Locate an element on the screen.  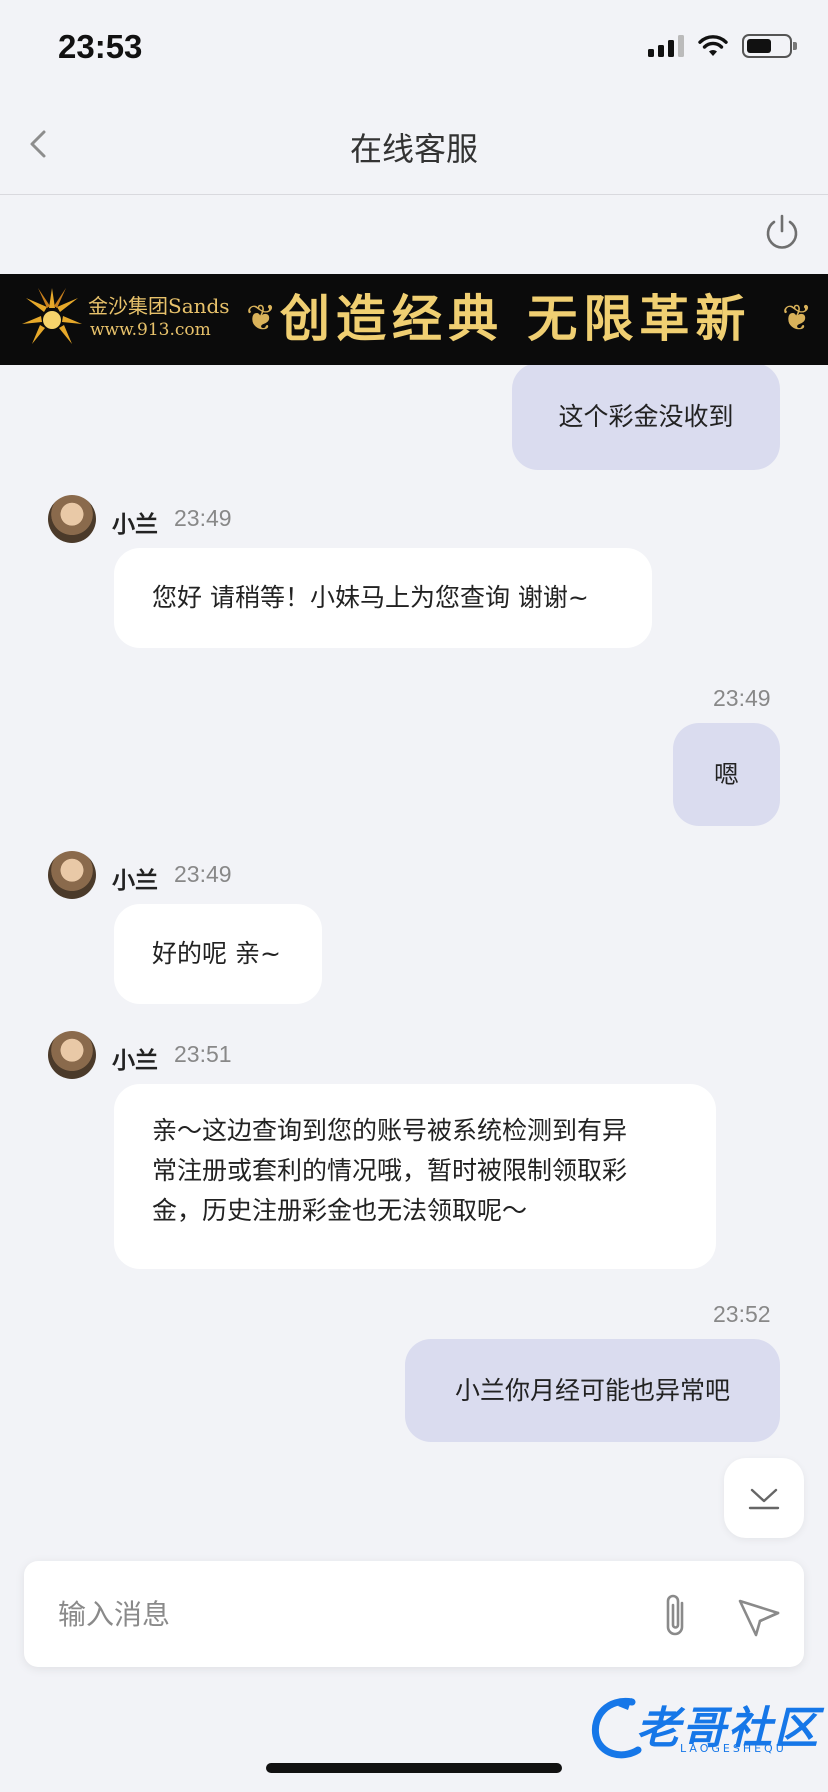
scroll-down-icon is located at coordinates (764, 1499).